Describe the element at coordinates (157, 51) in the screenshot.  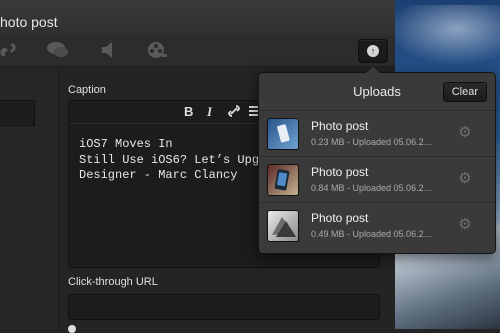
I see `video-icon` at that location.